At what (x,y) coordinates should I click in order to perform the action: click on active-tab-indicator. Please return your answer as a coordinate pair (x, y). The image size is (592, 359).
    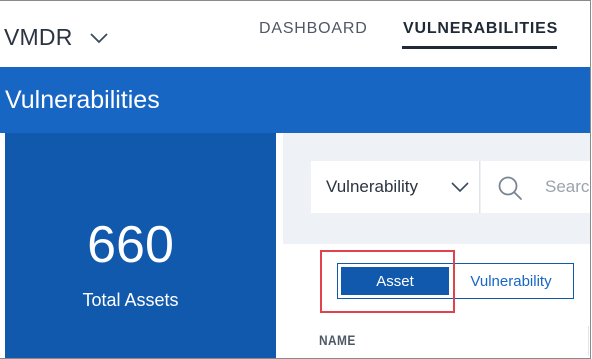
    Looking at the image, I should click on (479, 47).